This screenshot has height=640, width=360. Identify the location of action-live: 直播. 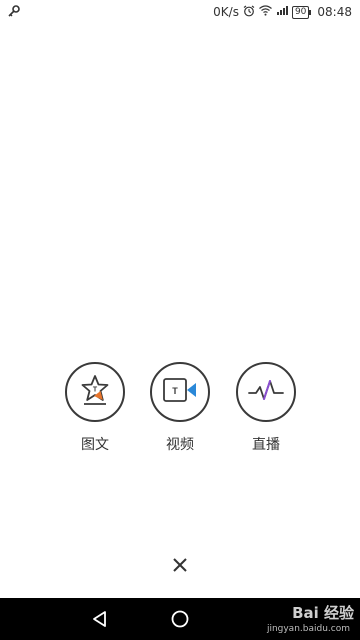
(266, 408).